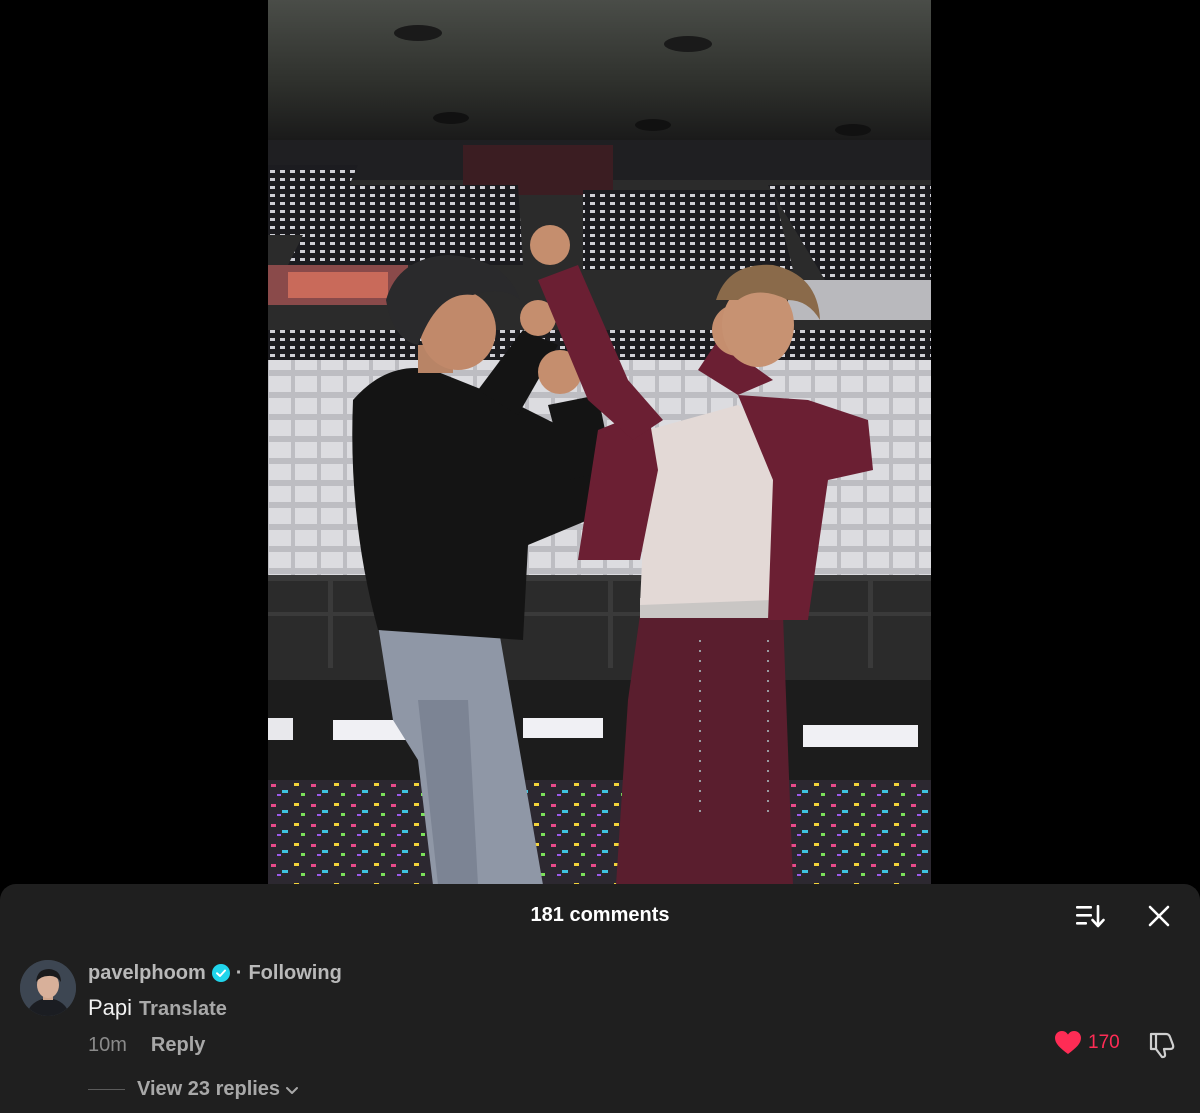 The image size is (1200, 1113). I want to click on comment-time: 10m, so click(107, 1045).